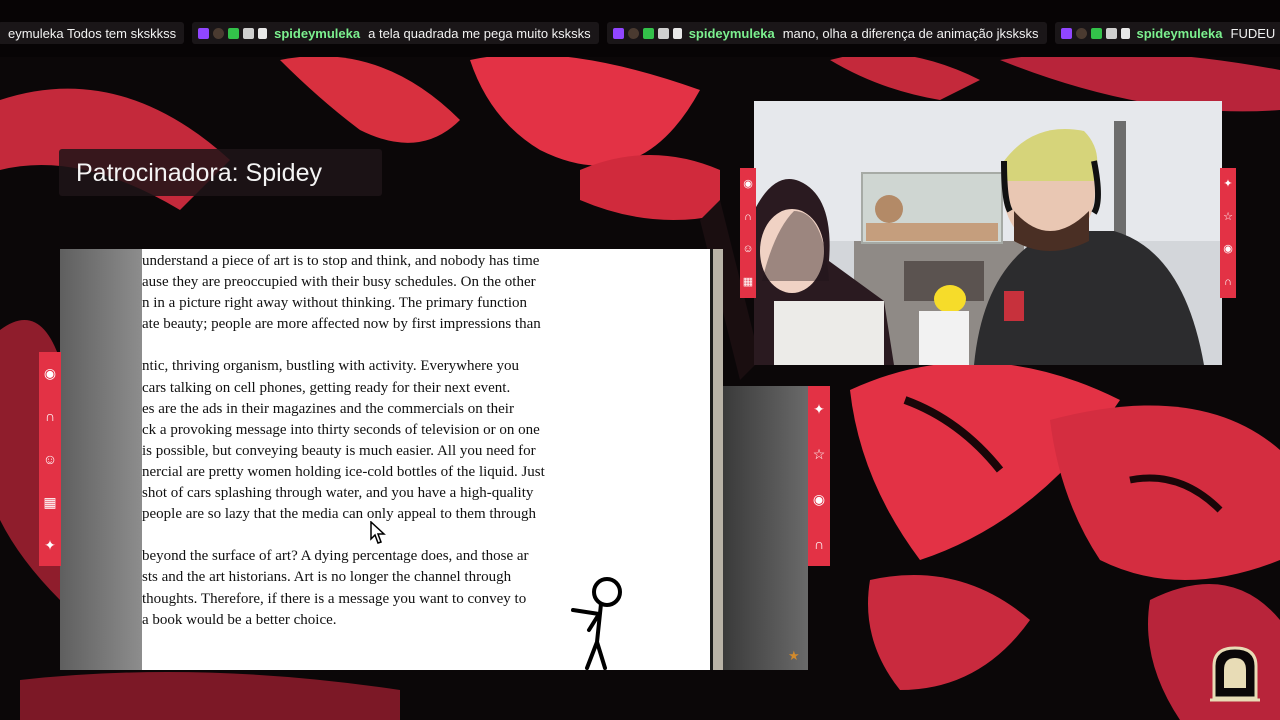 Image resolution: width=1280 pixels, height=720 pixels. I want to click on sponsor-banner: Patrocinadora: Spidey, so click(220, 172).